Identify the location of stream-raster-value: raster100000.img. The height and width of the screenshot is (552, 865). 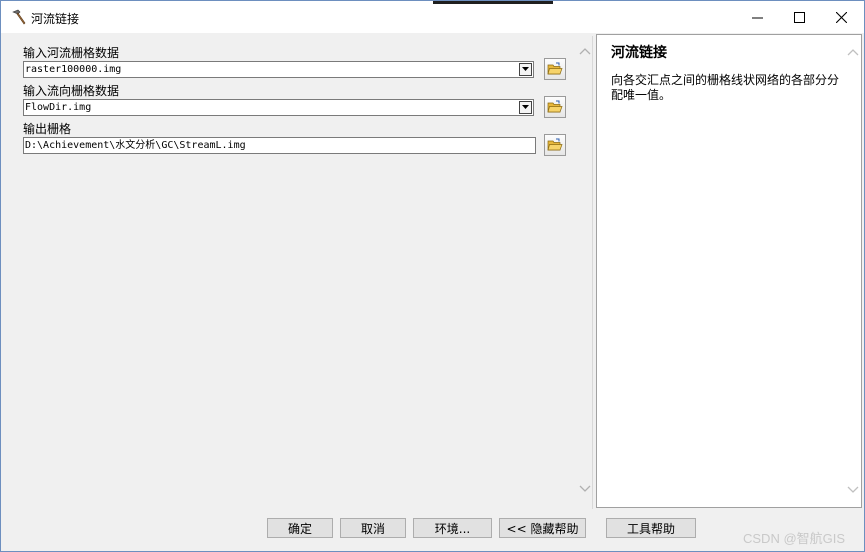
(73, 69).